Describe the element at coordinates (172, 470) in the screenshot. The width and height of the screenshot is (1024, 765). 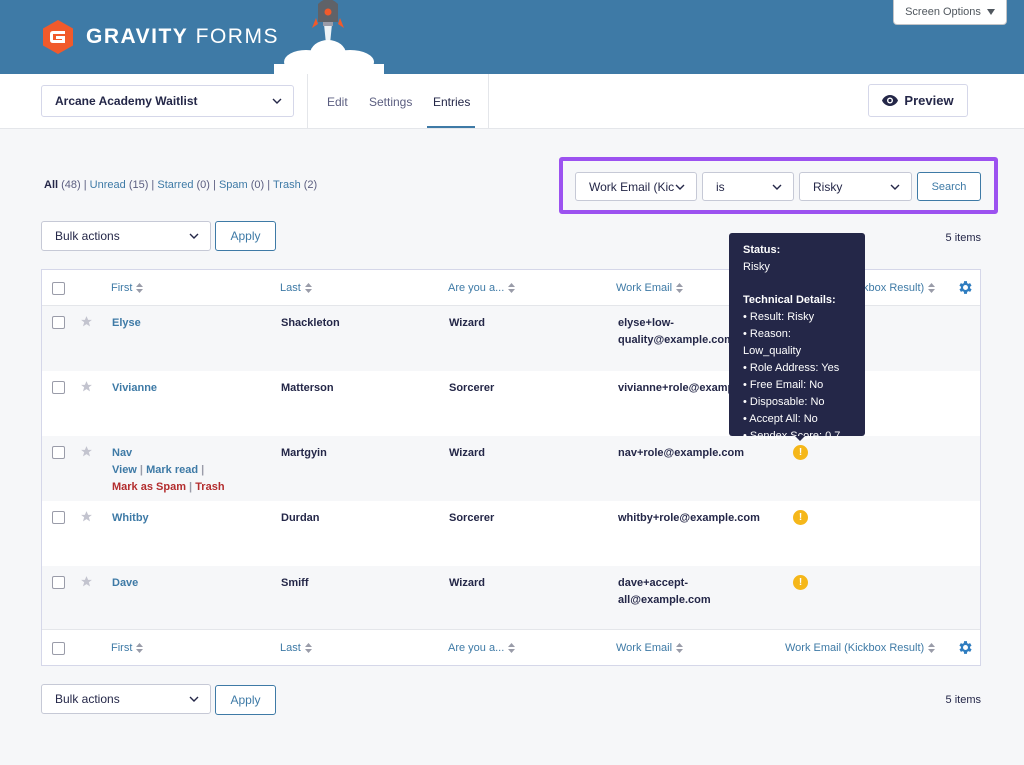
I see `row-action-mark-read: Mark read` at that location.